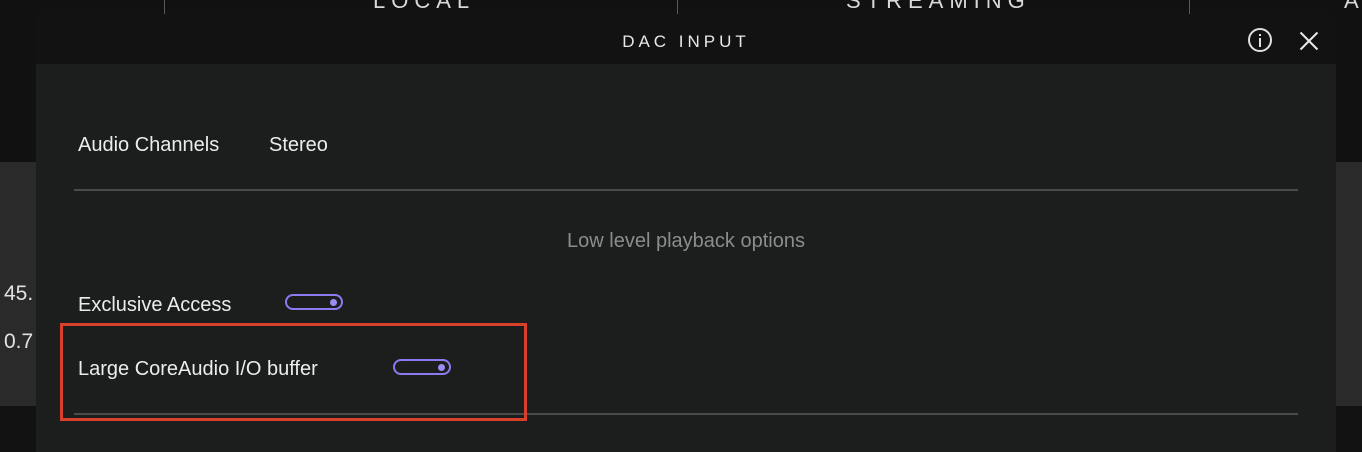 This screenshot has height=452, width=1362. Describe the element at coordinates (681, 7) in the screenshot. I see `top-tab-bar: LOCAL STREAMING A` at that location.